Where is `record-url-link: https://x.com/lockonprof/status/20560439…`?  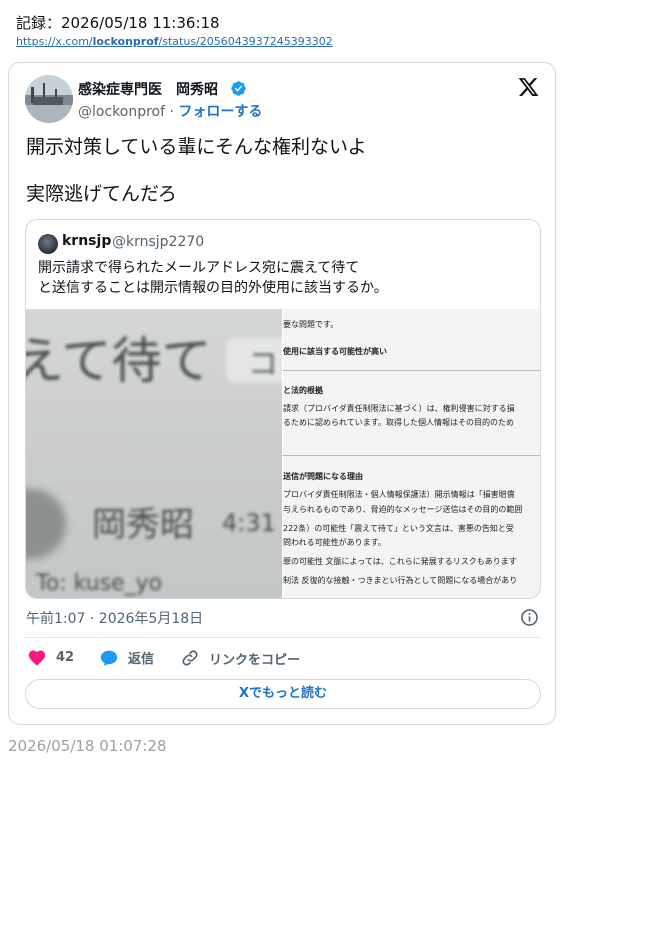
record-url-link: https://x.com/lockonprof/status/20560439… is located at coordinates (174, 41).